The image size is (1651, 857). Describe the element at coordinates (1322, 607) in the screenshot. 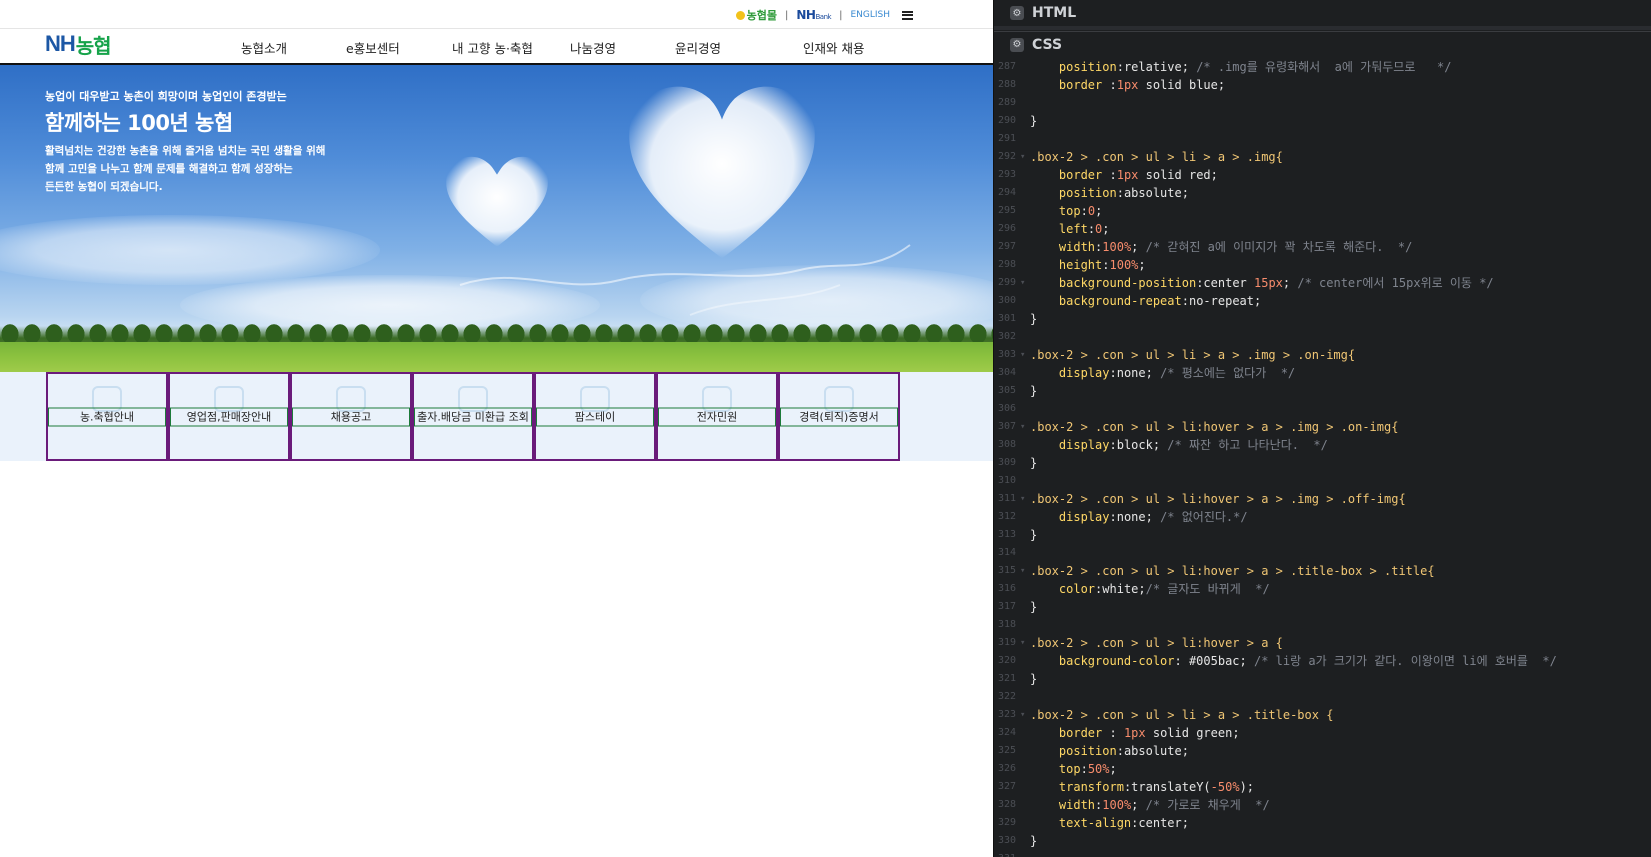

I see `code-line: 317}` at that location.